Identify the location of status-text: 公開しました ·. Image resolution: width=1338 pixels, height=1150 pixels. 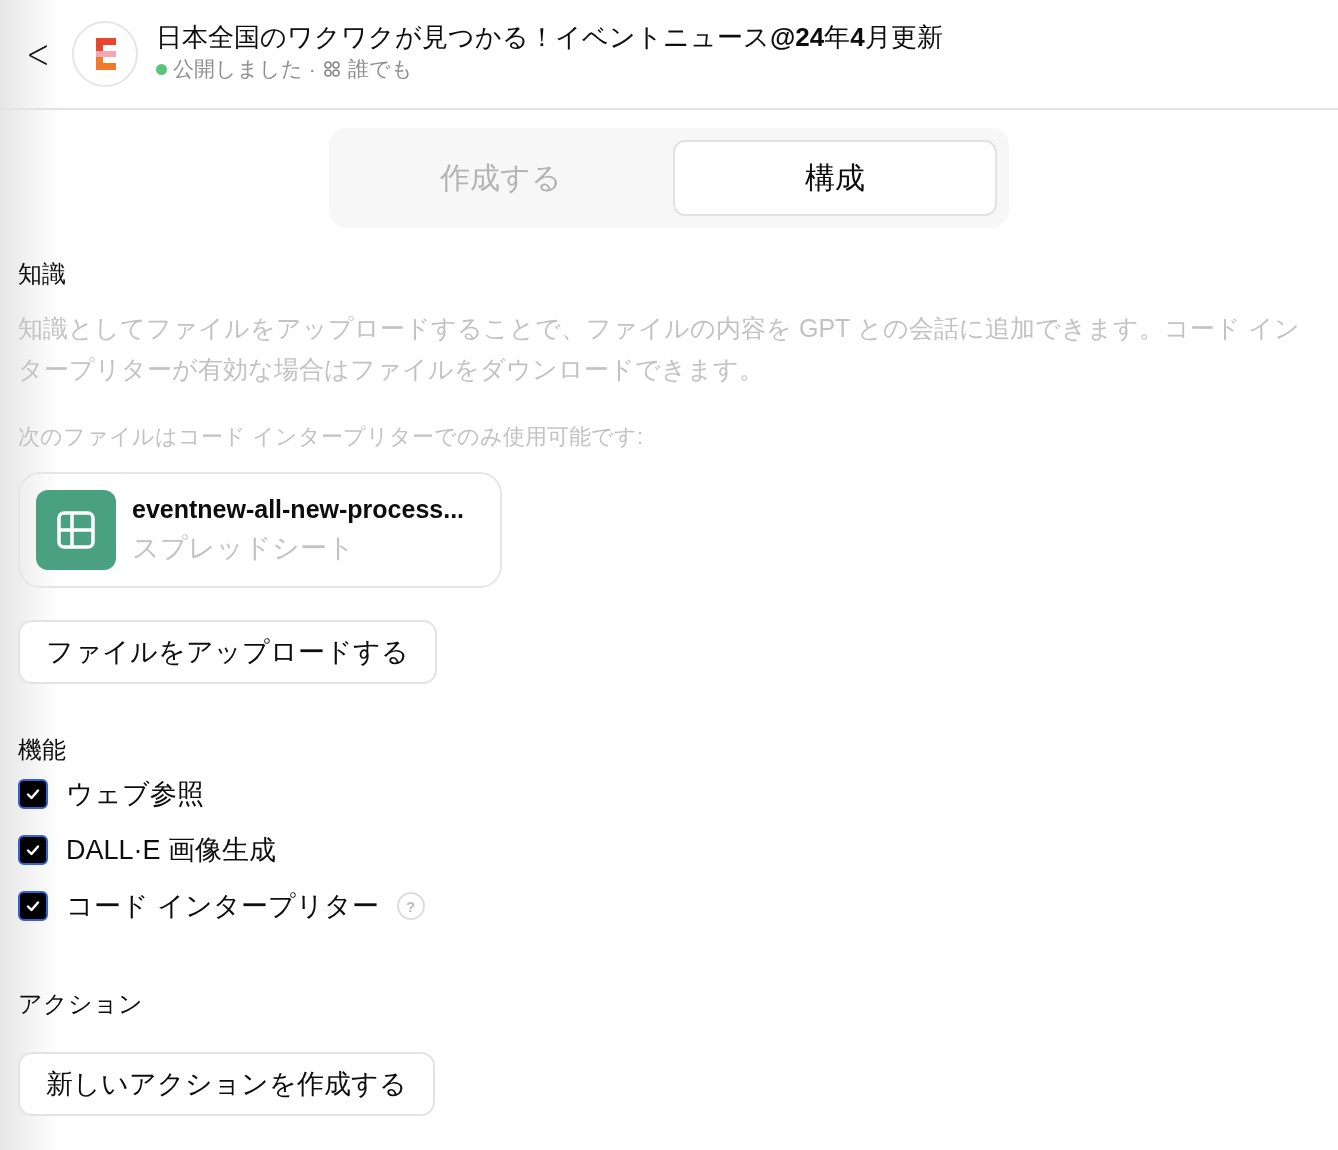
(244, 69).